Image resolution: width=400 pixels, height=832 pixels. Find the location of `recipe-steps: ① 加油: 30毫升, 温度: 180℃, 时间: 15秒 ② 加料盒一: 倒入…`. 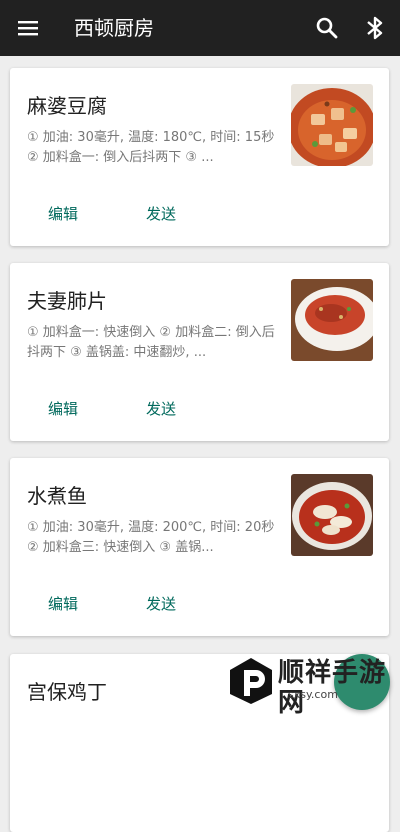

recipe-steps: ① 加油: 30毫升, 温度: 180℃, 时间: 15秒 ② 加料盒一: 倒入… is located at coordinates (151, 147).